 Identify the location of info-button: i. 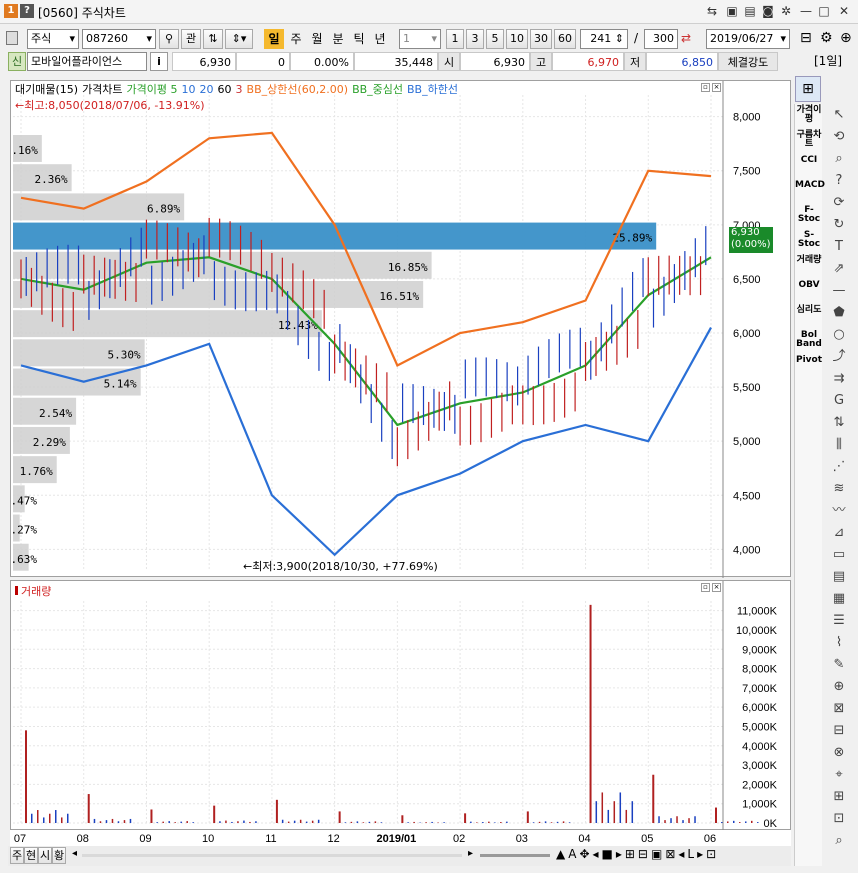
(159, 61).